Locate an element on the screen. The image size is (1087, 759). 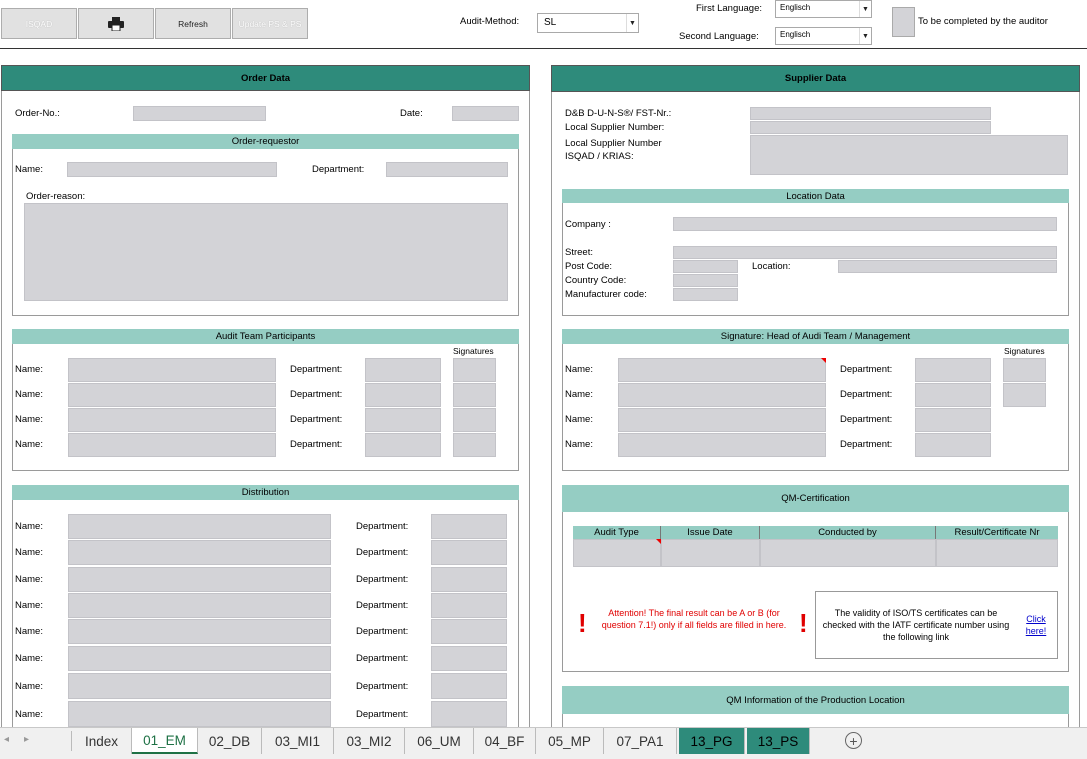
add-sheet-icon: + is located at coordinates (853, 740).